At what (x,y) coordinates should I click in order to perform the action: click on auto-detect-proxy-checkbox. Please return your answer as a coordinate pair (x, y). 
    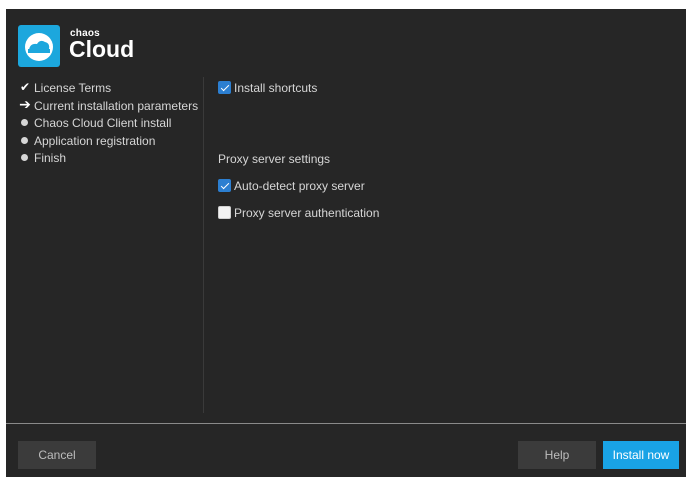
    Looking at the image, I should click on (224, 185).